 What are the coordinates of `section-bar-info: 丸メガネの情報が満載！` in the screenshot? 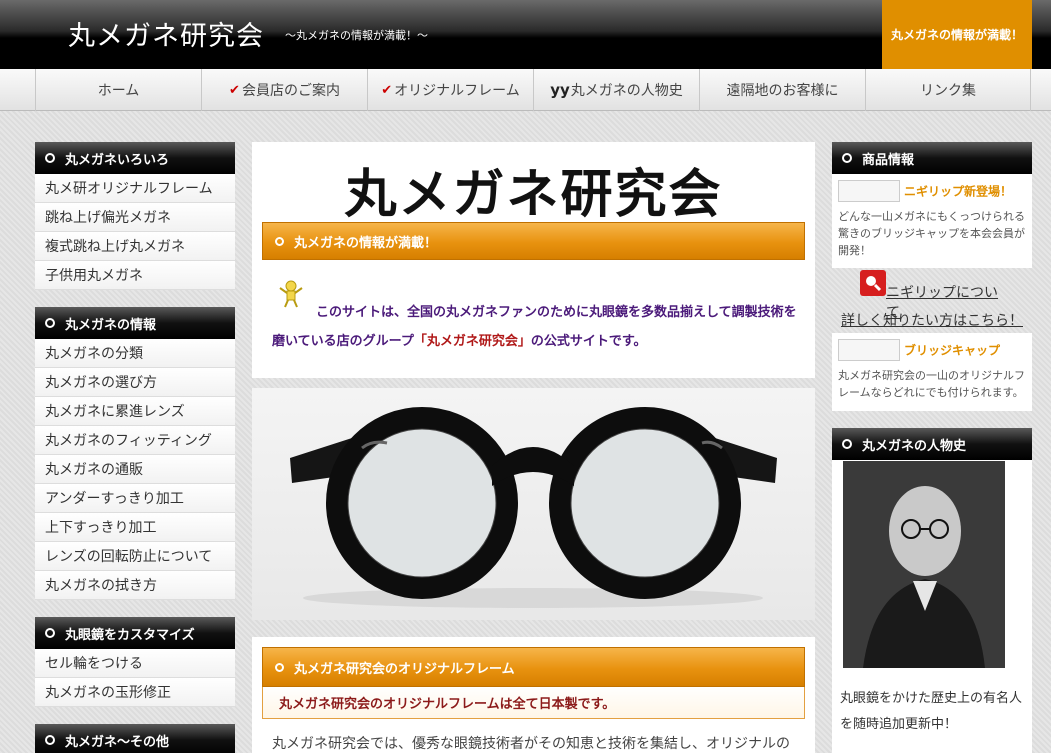 It's located at (533, 241).